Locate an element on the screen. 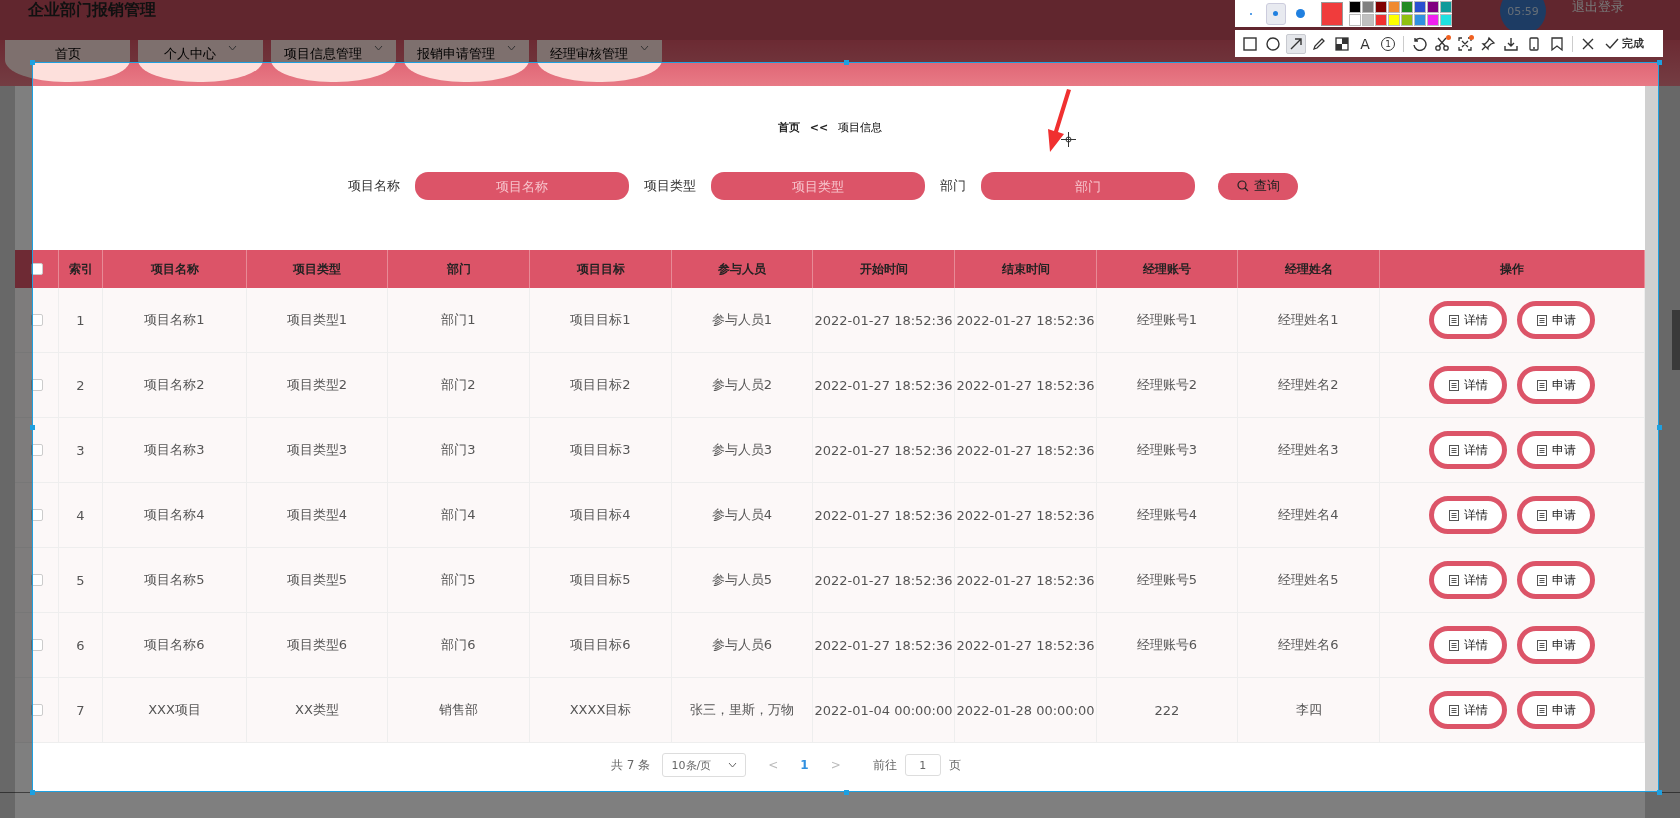 Image resolution: width=1680 pixels, height=818 pixels. table-row: 6 项目名称6 项目类型6 部门6 项目目标6 参与人员6 2022-01-27 18:52:36 2022-01-27 18:52:36 经理账号6 经理姓名6 详情 申请 is located at coordinates (830, 645).